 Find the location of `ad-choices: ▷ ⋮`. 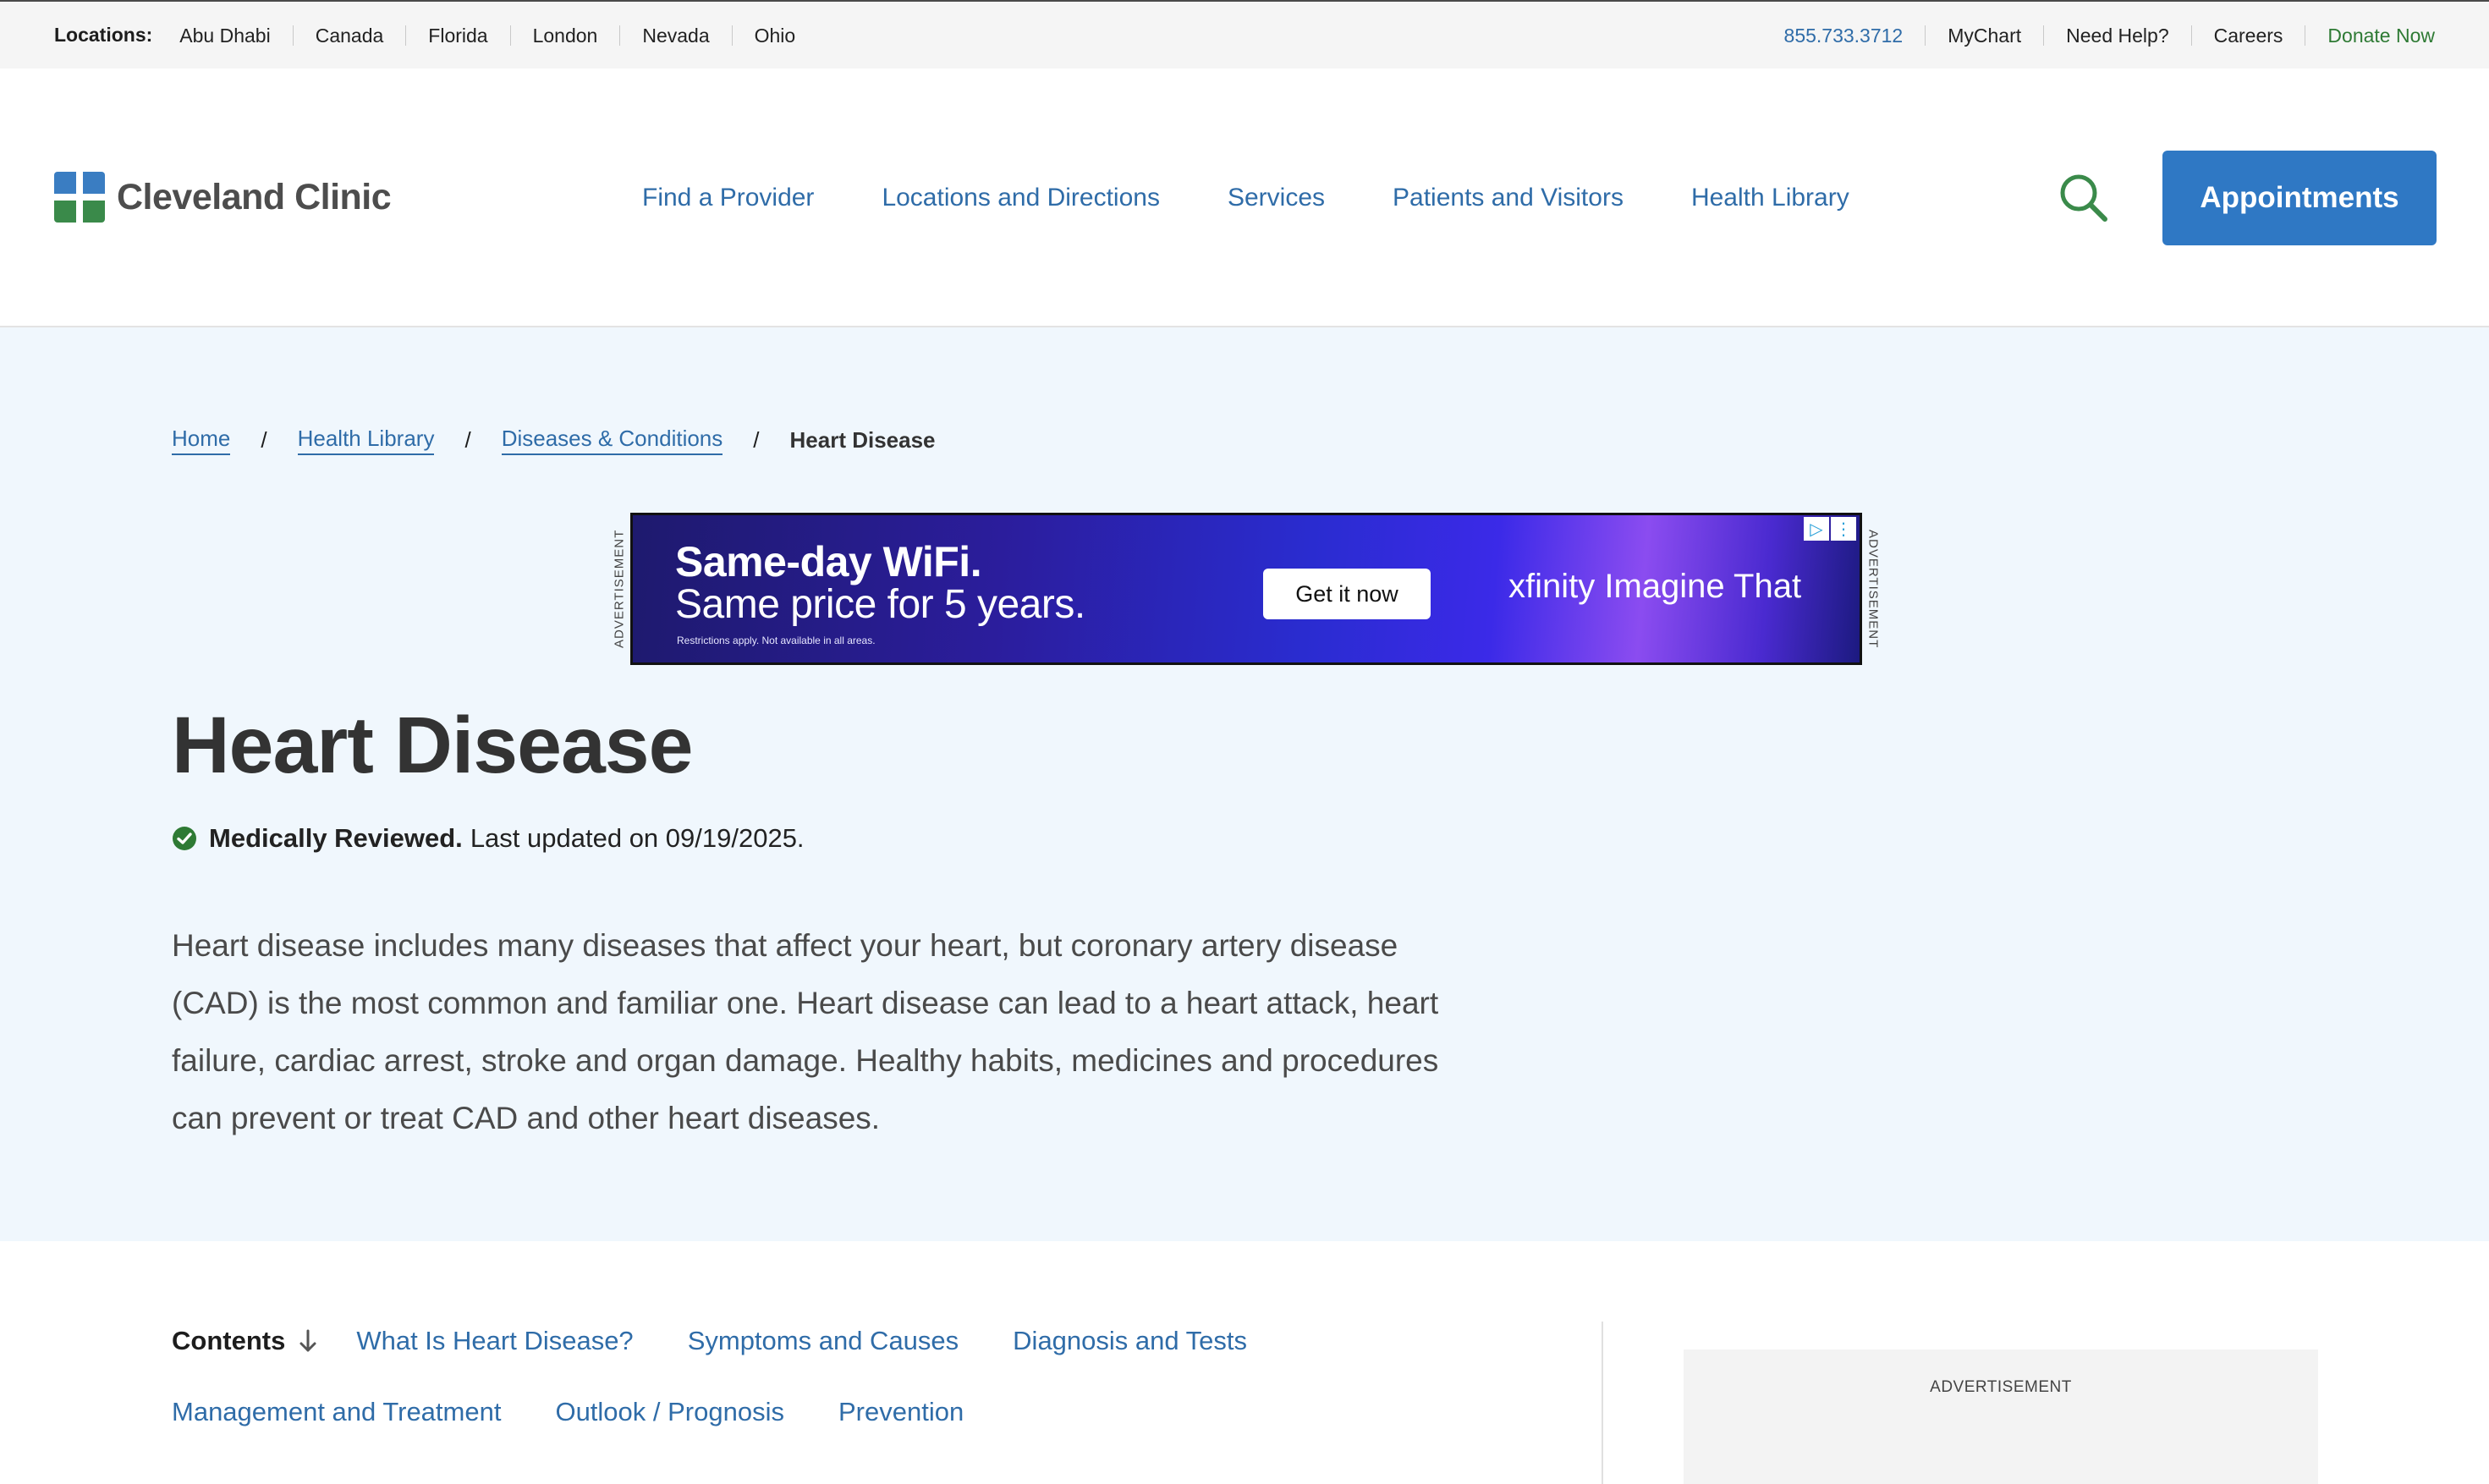

ad-choices: ▷ ⋮ is located at coordinates (1829, 529).